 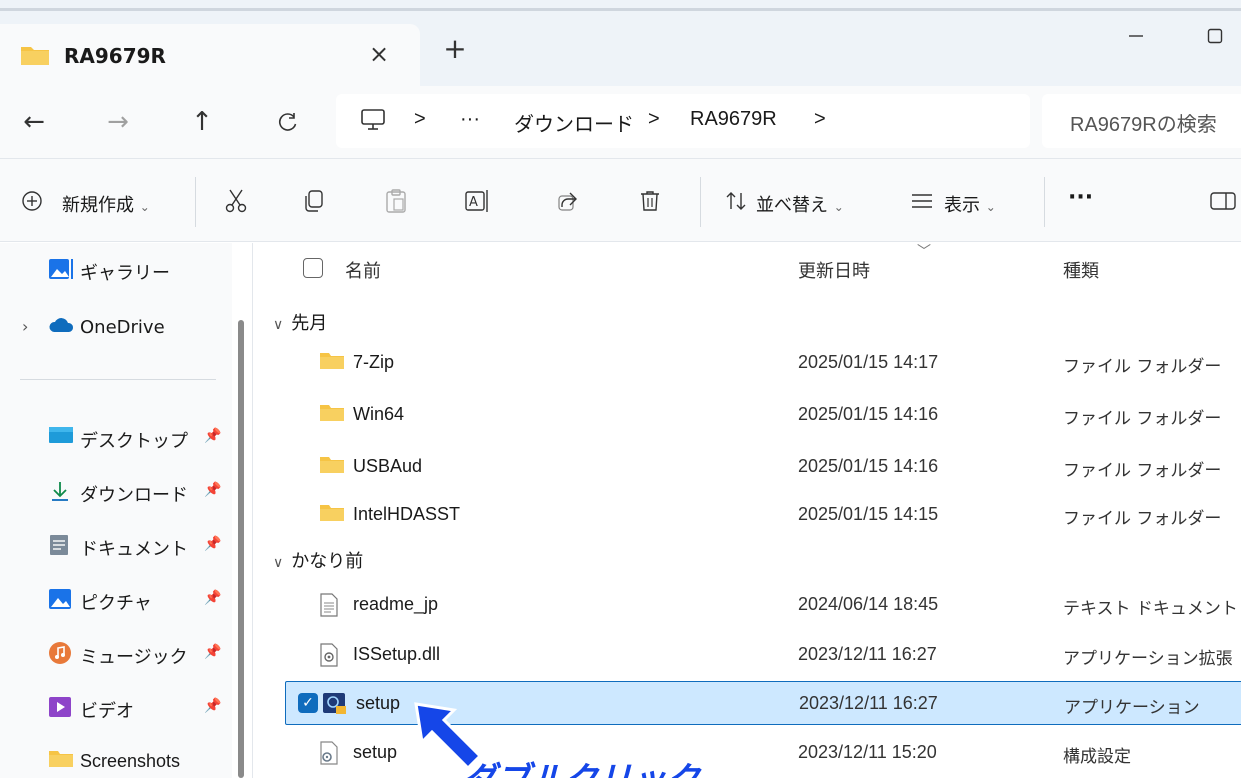 What do you see at coordinates (331, 753) in the screenshot?
I see `config-file-icon` at bounding box center [331, 753].